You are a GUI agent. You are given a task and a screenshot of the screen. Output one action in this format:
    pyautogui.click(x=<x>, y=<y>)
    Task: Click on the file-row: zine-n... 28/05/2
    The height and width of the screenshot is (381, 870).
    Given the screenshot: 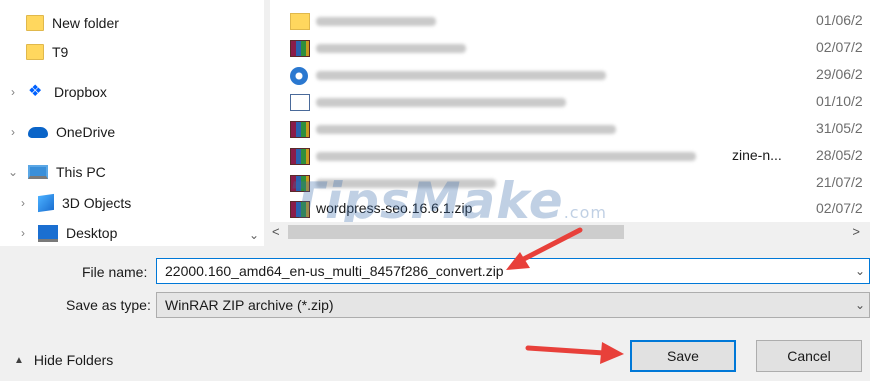 What is the action you would take?
    pyautogui.click(x=570, y=156)
    